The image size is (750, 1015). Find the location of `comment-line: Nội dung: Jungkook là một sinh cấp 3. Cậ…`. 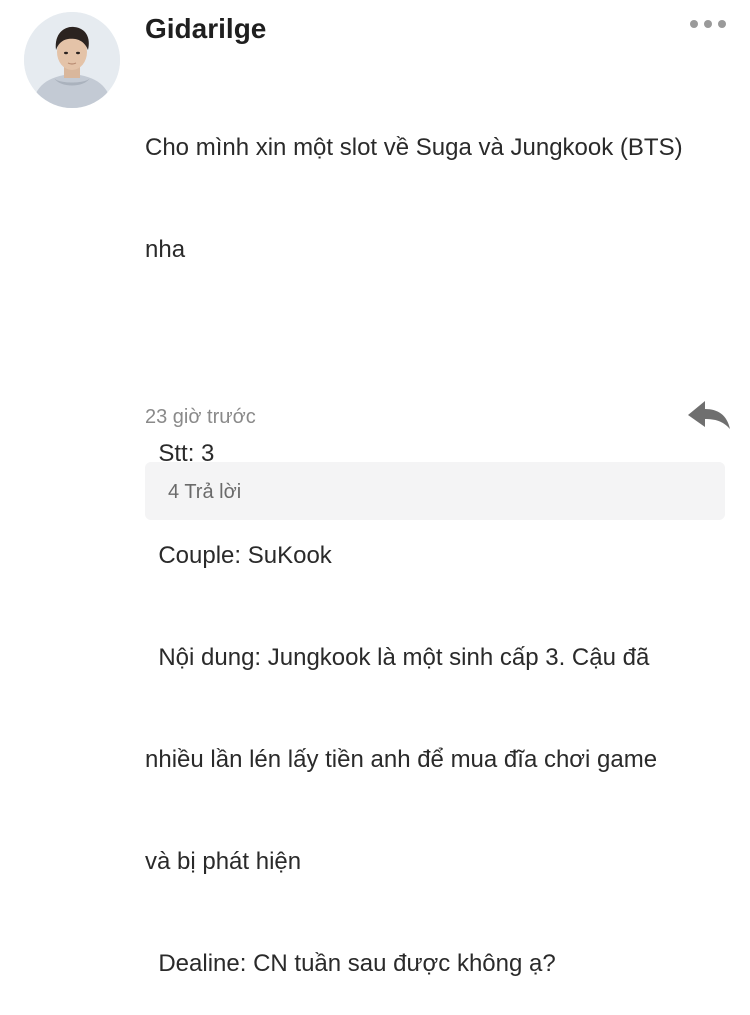

comment-line: Nội dung: Jungkook là một sinh cấp 3. Cậ… is located at coordinates (397, 657).